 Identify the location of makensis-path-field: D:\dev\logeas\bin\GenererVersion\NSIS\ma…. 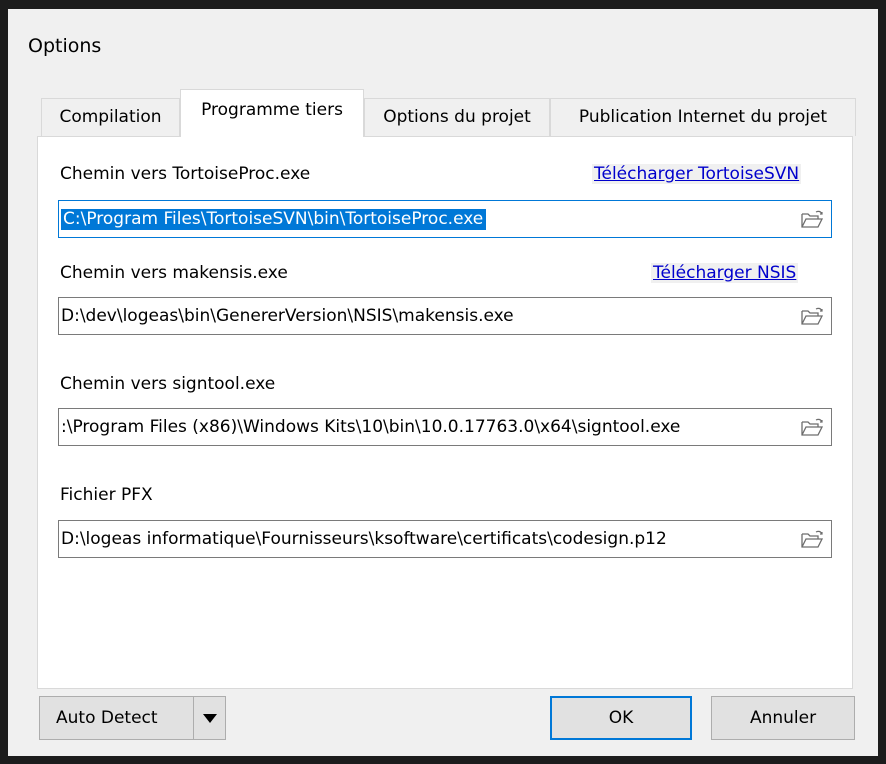
(445, 316).